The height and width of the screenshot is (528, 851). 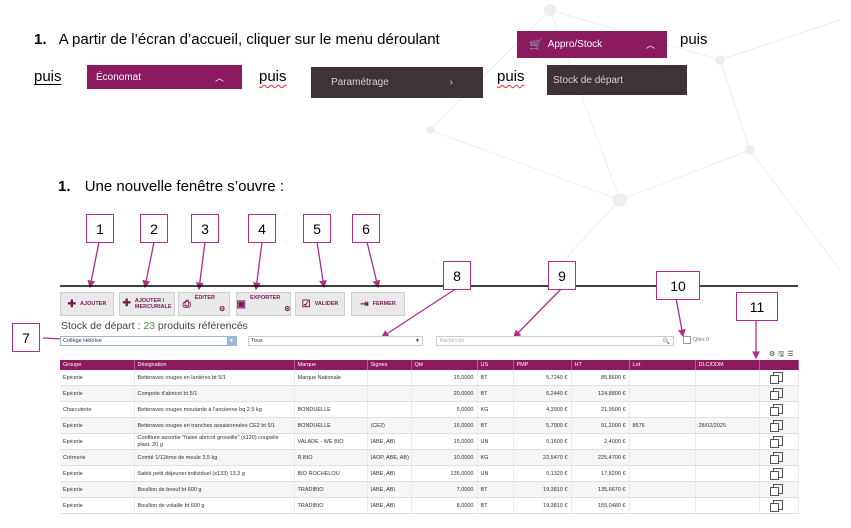 What do you see at coordinates (335, 341) in the screenshot?
I see `group-select: Tous ▼` at bounding box center [335, 341].